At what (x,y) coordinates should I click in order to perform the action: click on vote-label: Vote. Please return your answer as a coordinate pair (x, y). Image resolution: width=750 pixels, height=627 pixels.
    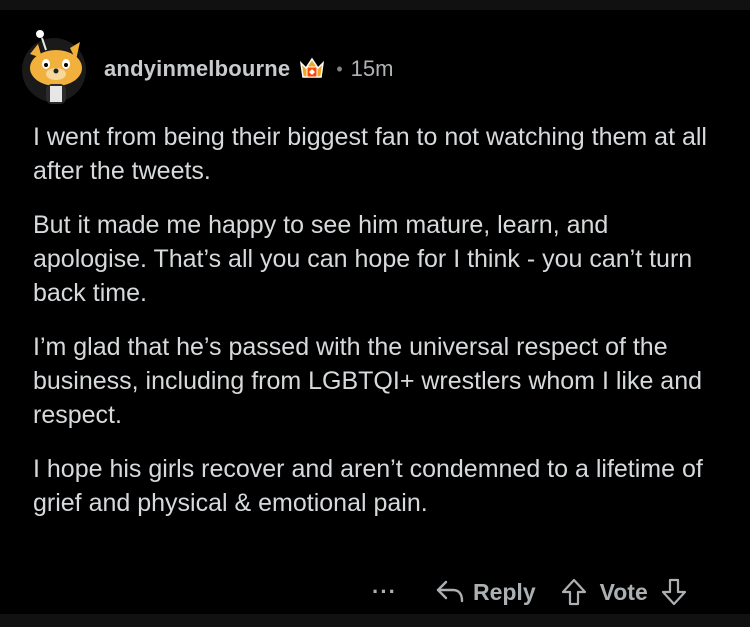
    Looking at the image, I should click on (623, 591).